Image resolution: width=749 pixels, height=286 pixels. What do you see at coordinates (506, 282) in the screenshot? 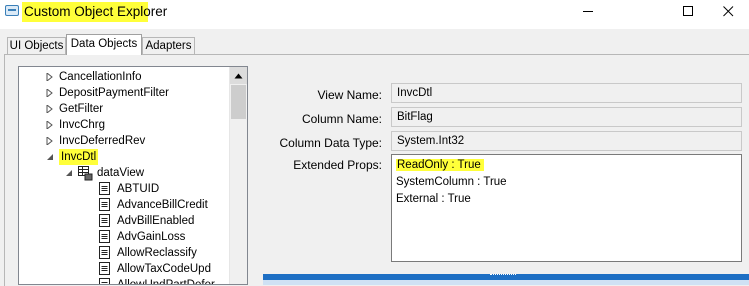
I see `bottom-panel-content` at bounding box center [506, 282].